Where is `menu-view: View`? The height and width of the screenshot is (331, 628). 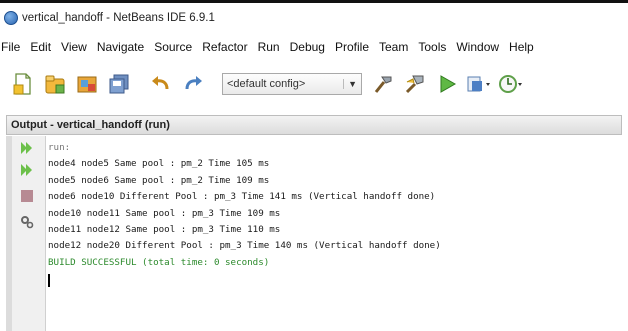
menu-view: View is located at coordinates (74, 47).